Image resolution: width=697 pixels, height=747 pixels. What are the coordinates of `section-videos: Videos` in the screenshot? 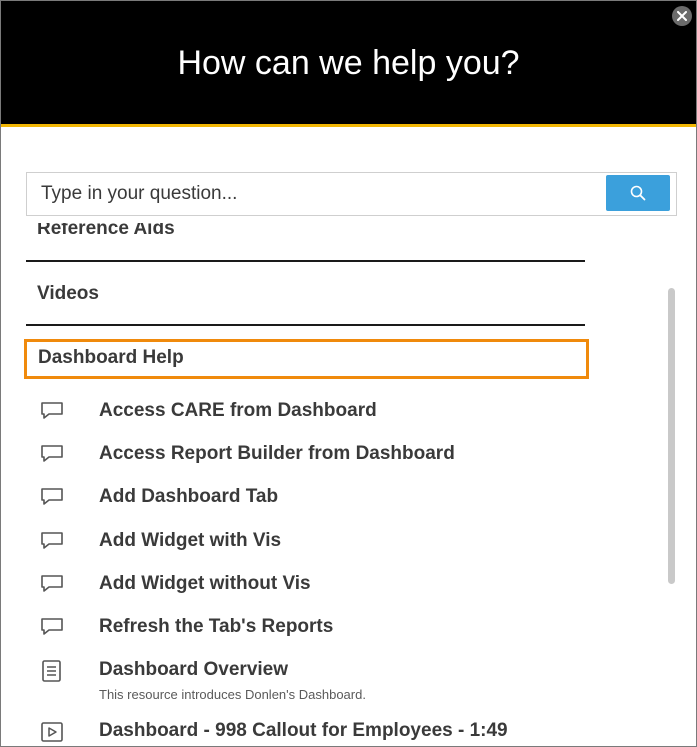 It's located at (68, 294).